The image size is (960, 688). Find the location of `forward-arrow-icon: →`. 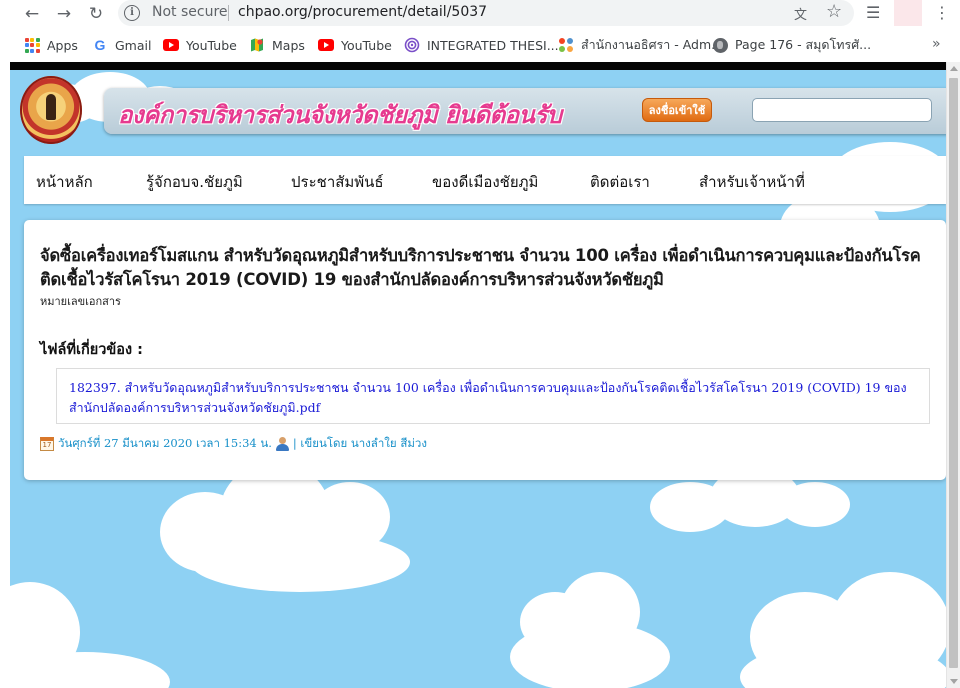

forward-arrow-icon: → is located at coordinates (64, 14).